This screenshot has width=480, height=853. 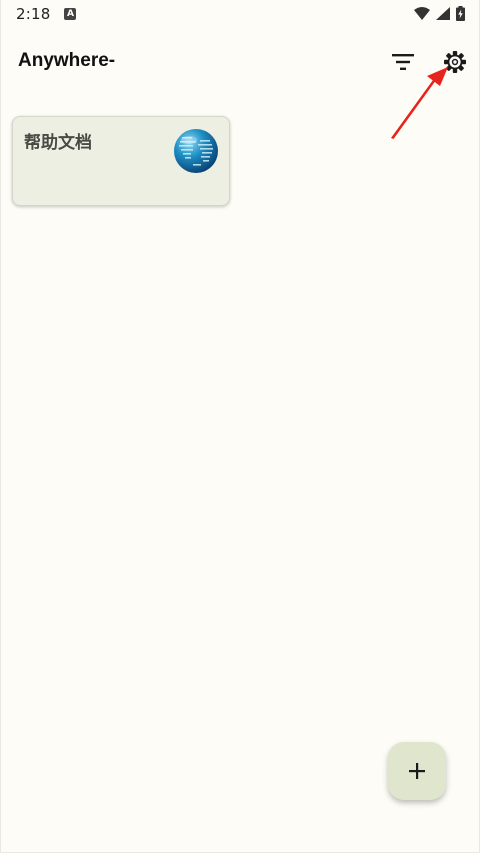 What do you see at coordinates (443, 13) in the screenshot?
I see `signal-icon` at bounding box center [443, 13].